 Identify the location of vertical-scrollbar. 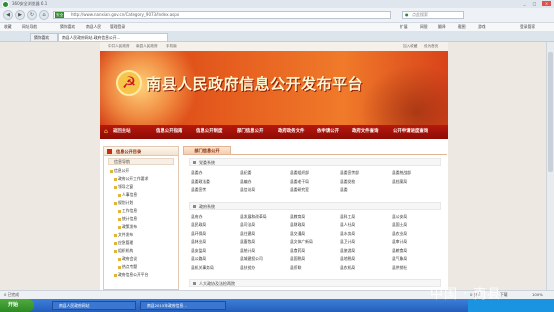
(550, 166).